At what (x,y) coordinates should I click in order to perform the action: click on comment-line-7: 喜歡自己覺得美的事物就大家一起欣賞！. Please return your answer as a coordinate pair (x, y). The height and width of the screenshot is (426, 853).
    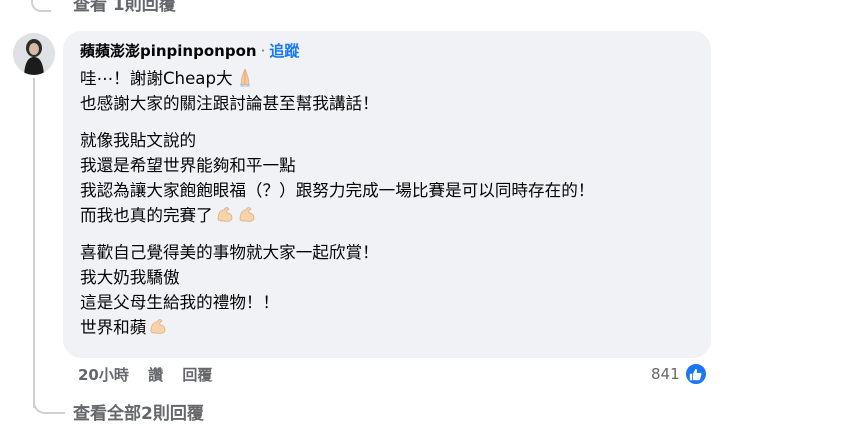
    Looking at the image, I should click on (229, 252).